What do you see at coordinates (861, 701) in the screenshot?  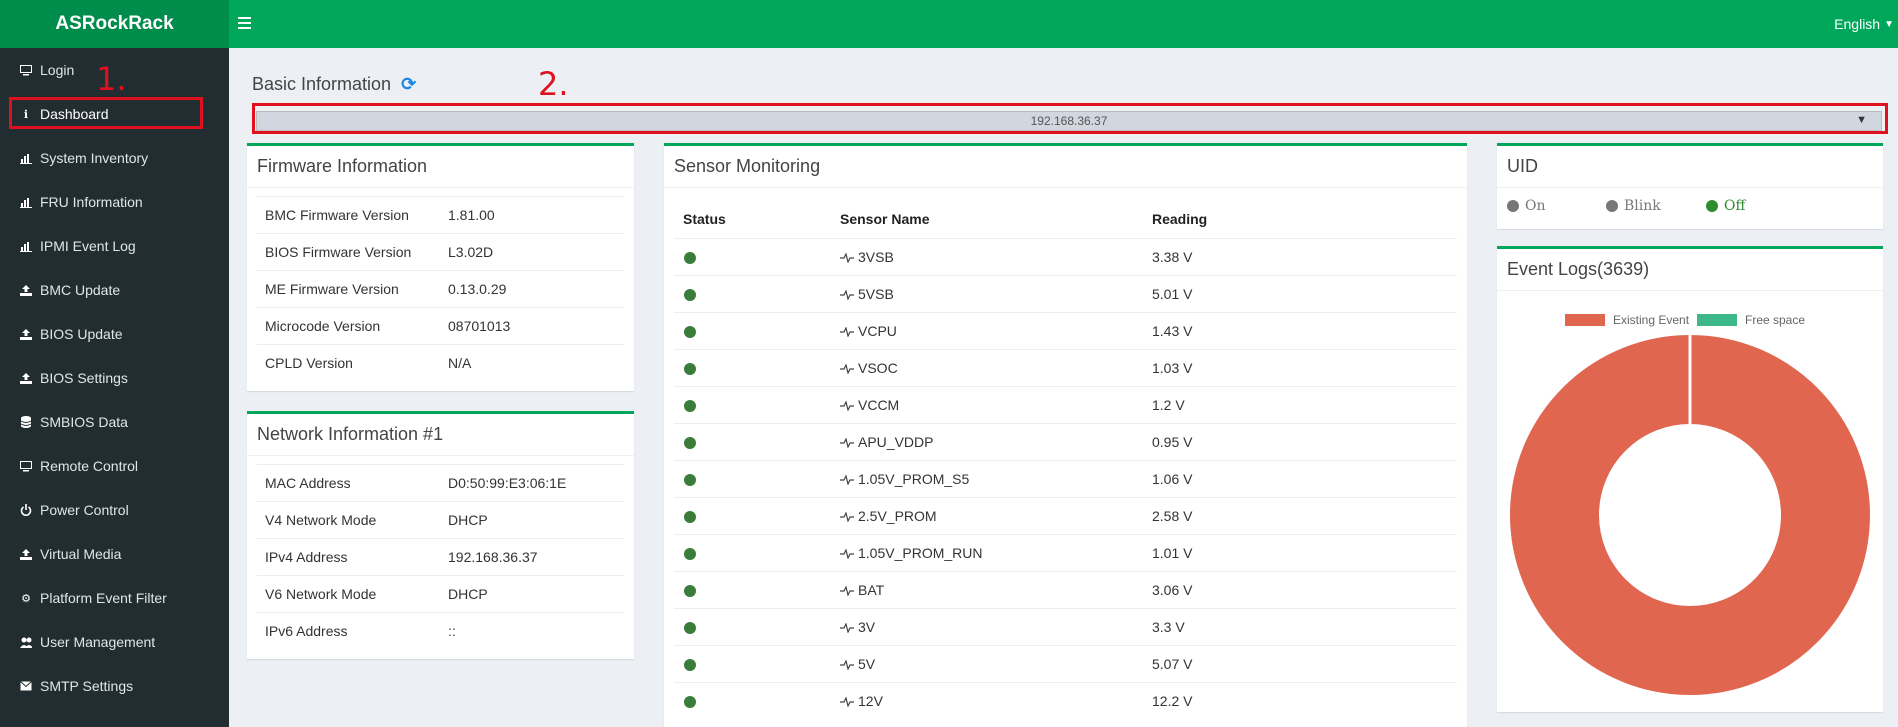 I see `sensor-name: 12V` at bounding box center [861, 701].